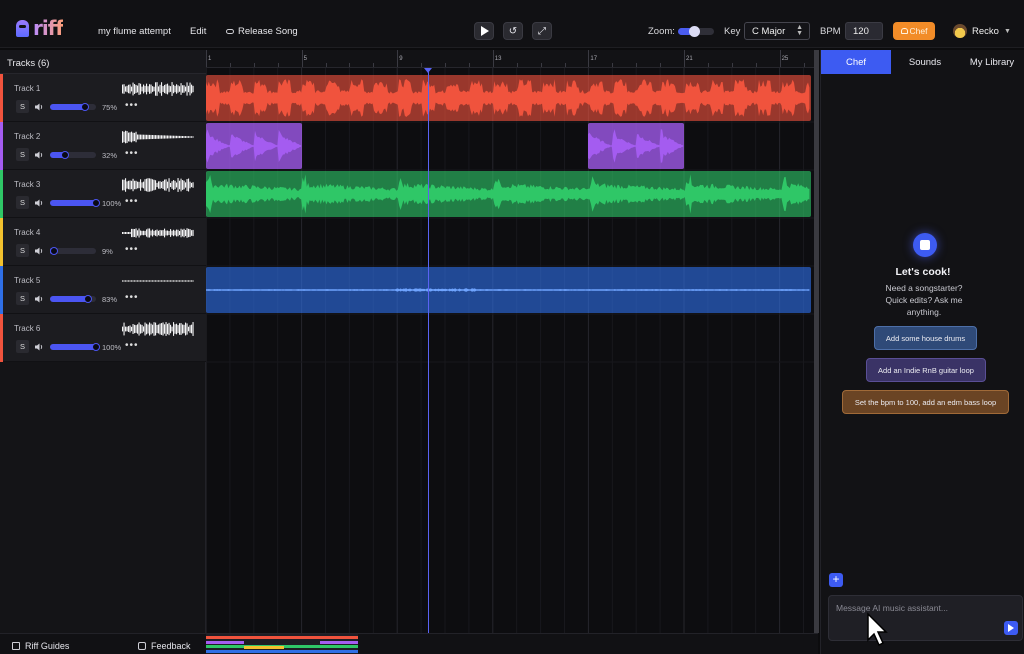 The image size is (1024, 654). What do you see at coordinates (103, 290) in the screenshot?
I see `track-row: Track 5 S 83% •••` at bounding box center [103, 290].